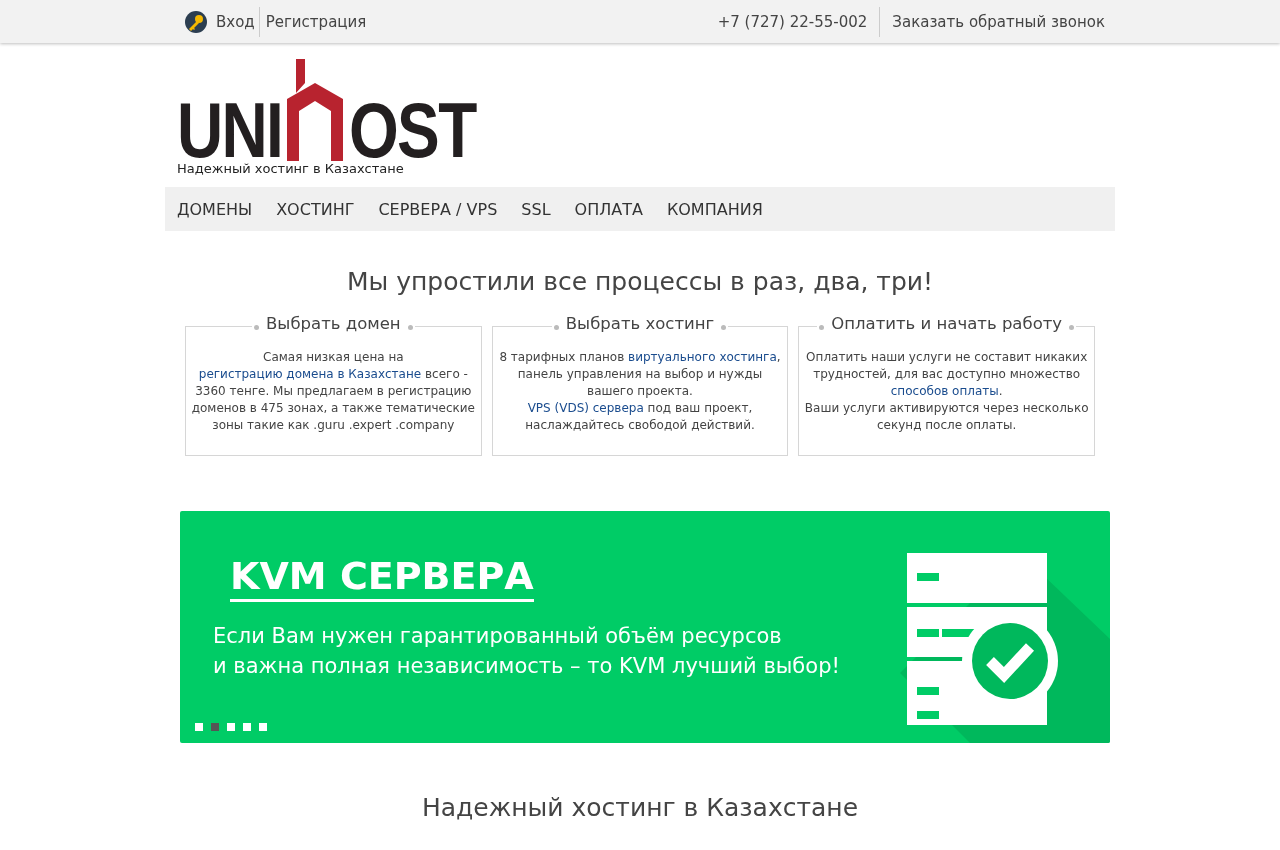  Describe the element at coordinates (640, 323) in the screenshot. I see `card-title: Выбрать хостинг` at that location.